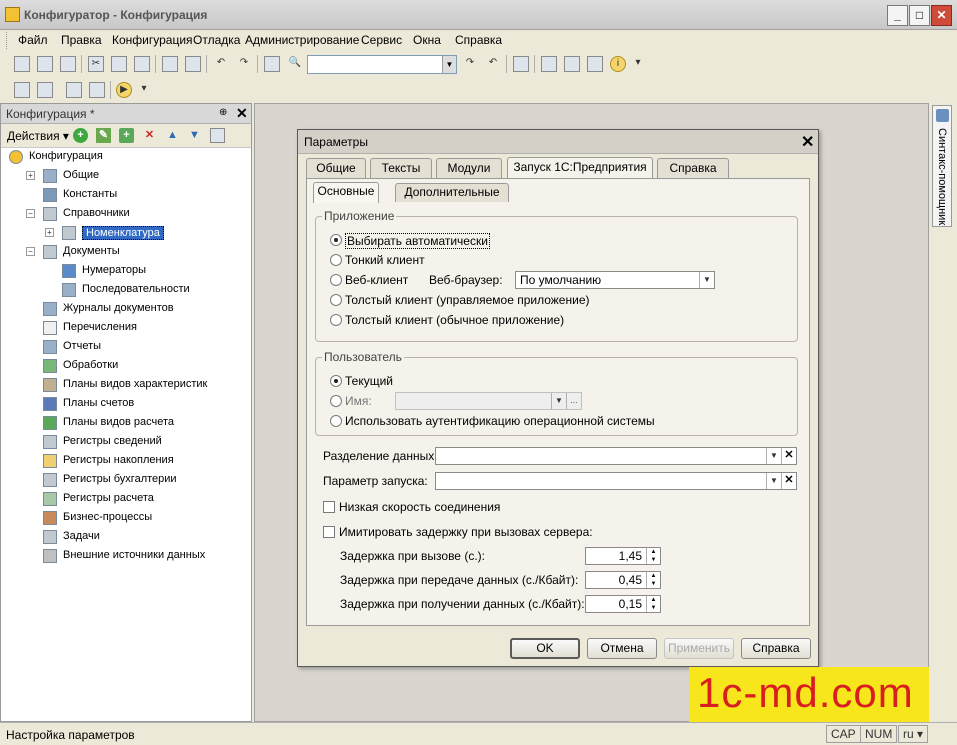 This screenshot has height=745, width=957. What do you see at coordinates (194, 135) in the screenshot?
I see `move-down-icon: ▼` at bounding box center [194, 135].